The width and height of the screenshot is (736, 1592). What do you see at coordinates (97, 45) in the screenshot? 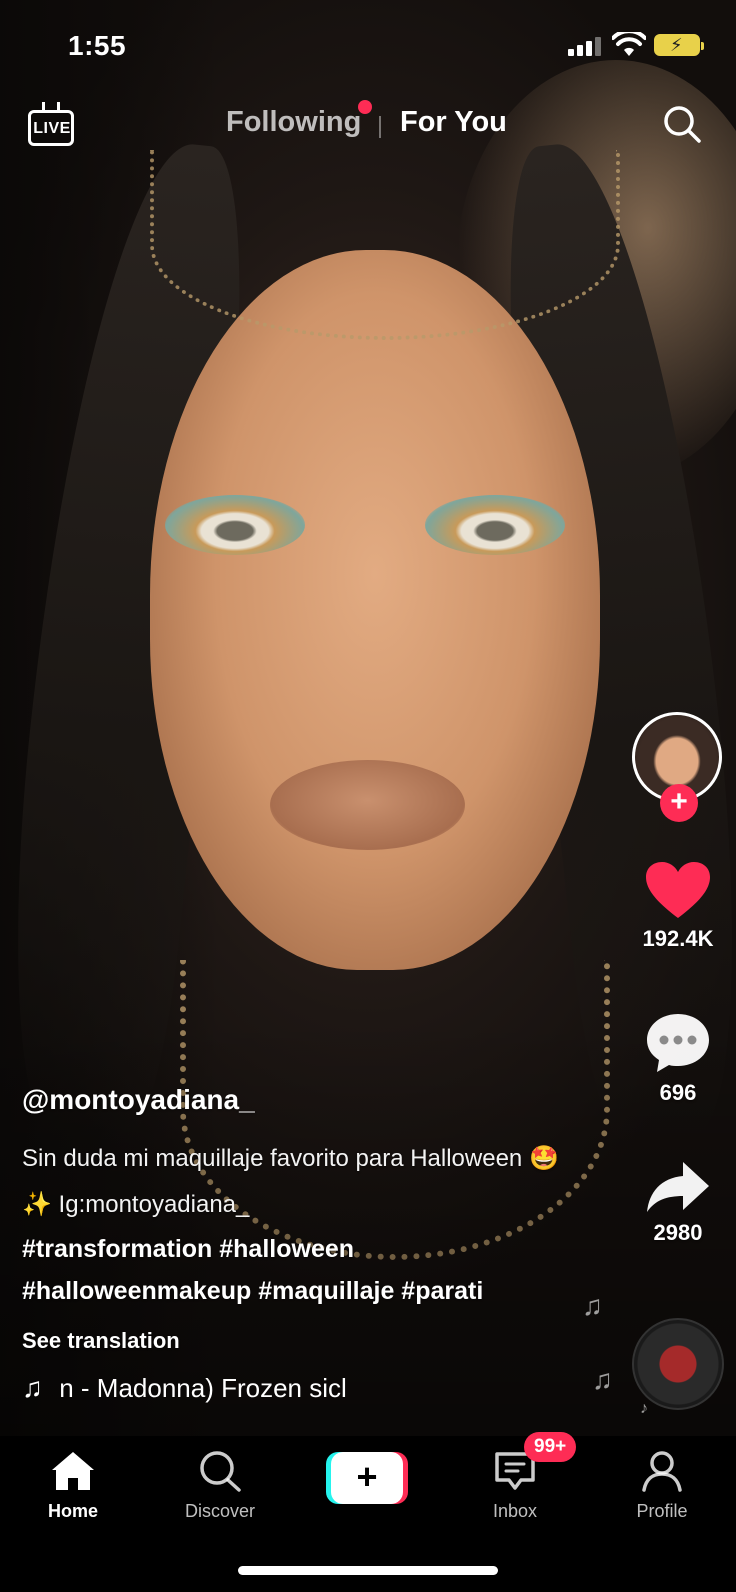
I see `status-time: 1:55` at bounding box center [97, 45].